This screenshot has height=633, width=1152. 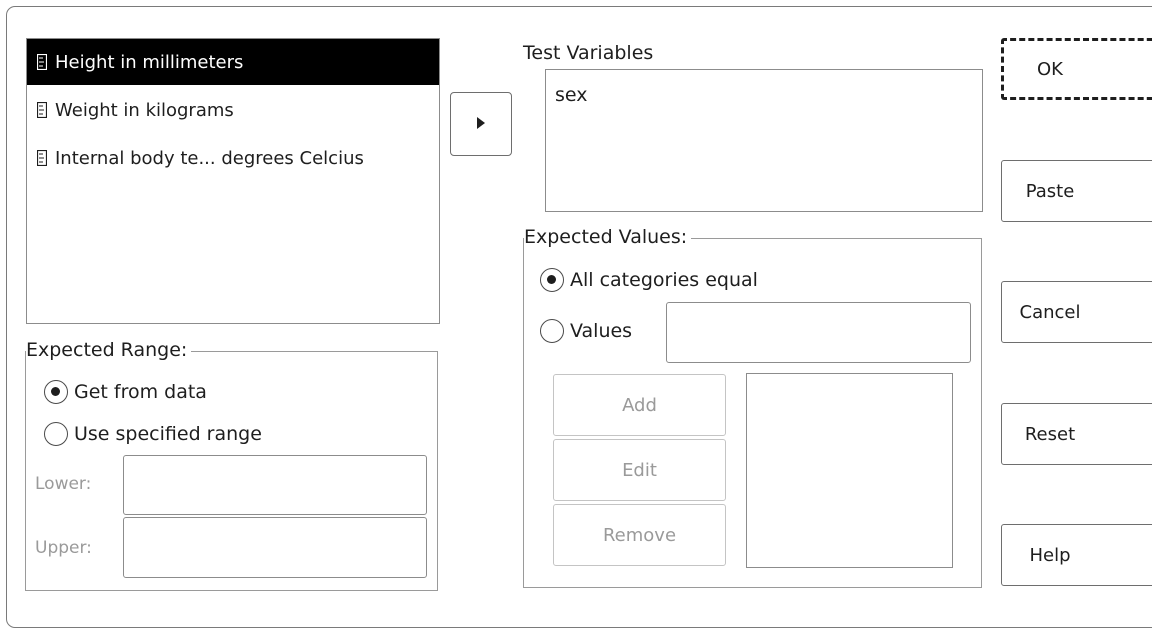 I want to click on upper-input, so click(x=275, y=547).